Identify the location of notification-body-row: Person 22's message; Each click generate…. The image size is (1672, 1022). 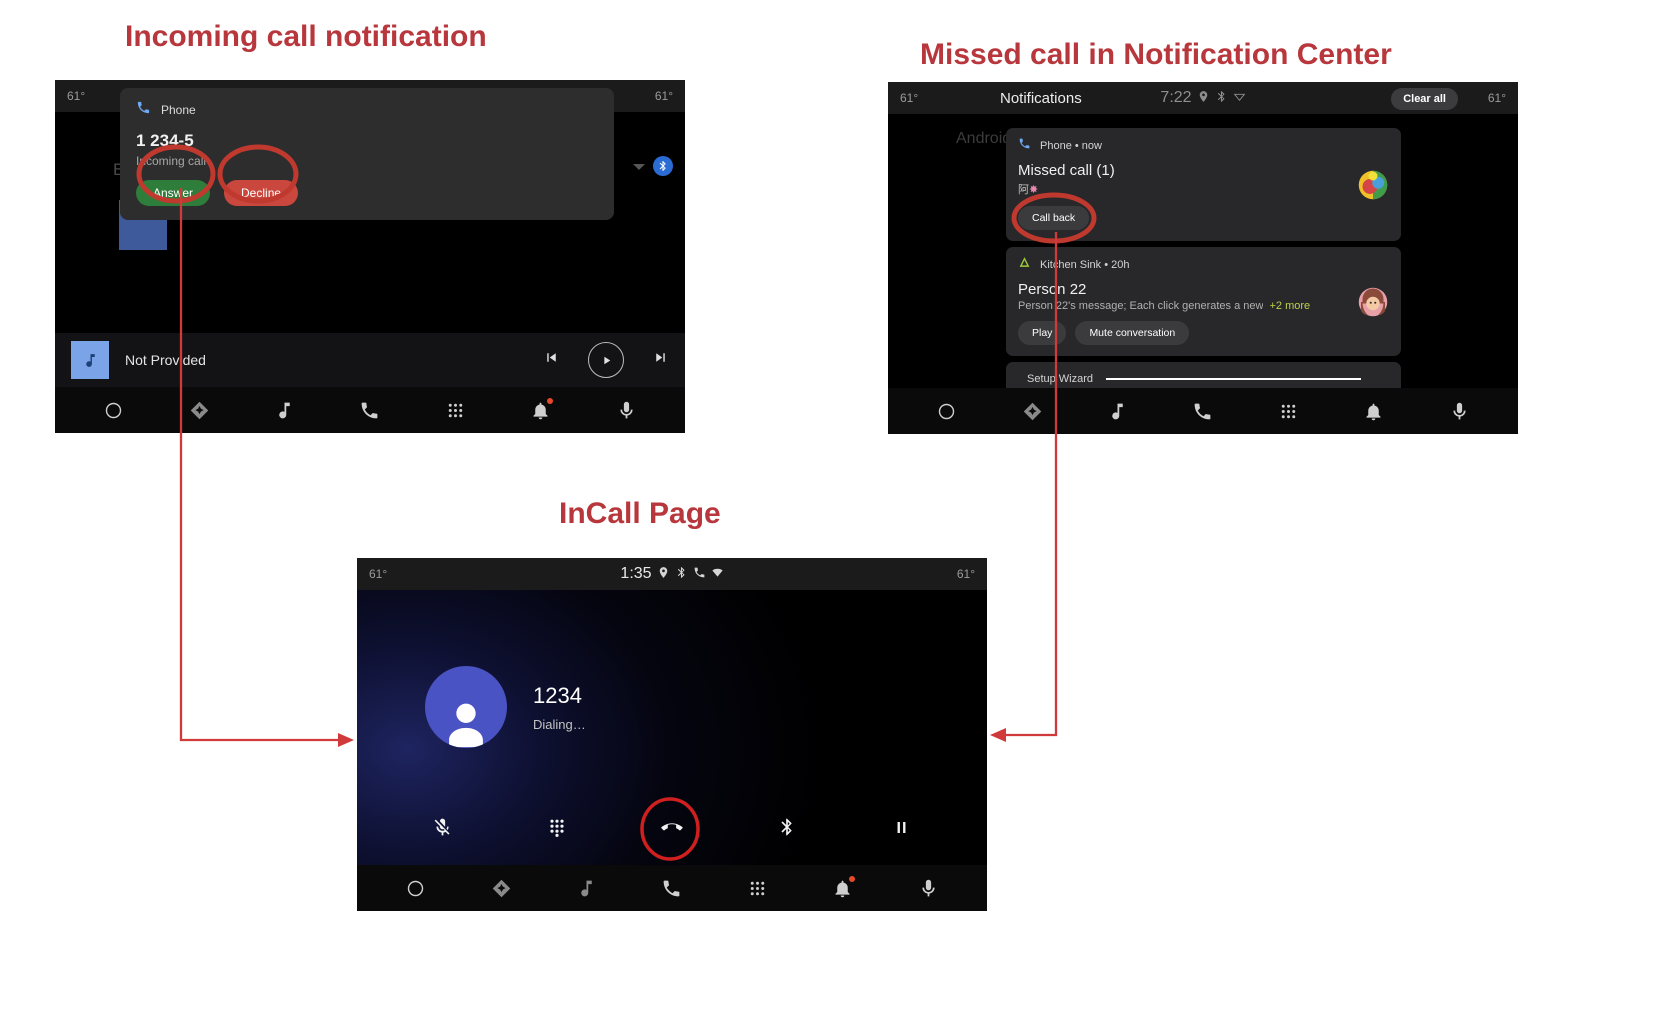
(1203, 306).